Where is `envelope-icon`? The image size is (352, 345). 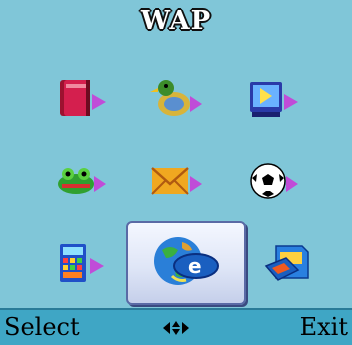 envelope-icon is located at coordinates (176, 181).